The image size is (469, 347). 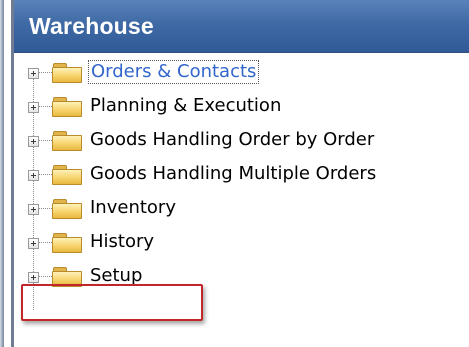 I want to click on tree-item-planning-execution: Planning & Execution, so click(x=241, y=106).